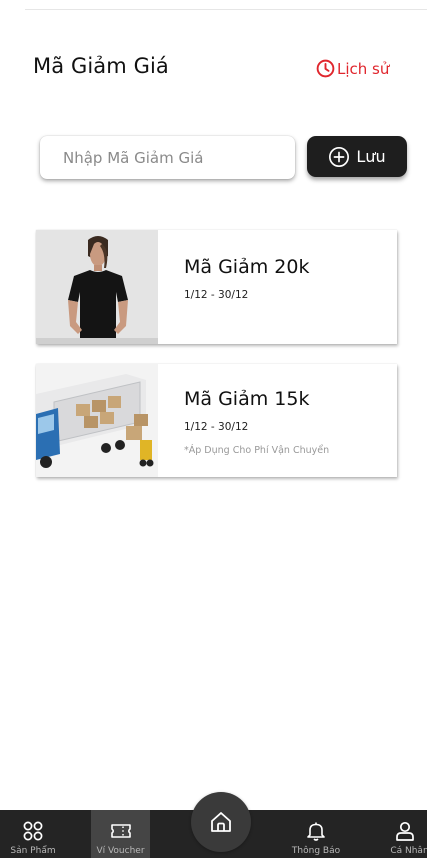 Image resolution: width=427 pixels, height=858 pixels. I want to click on voucher-title: Mã Giảm 20k, so click(247, 267).